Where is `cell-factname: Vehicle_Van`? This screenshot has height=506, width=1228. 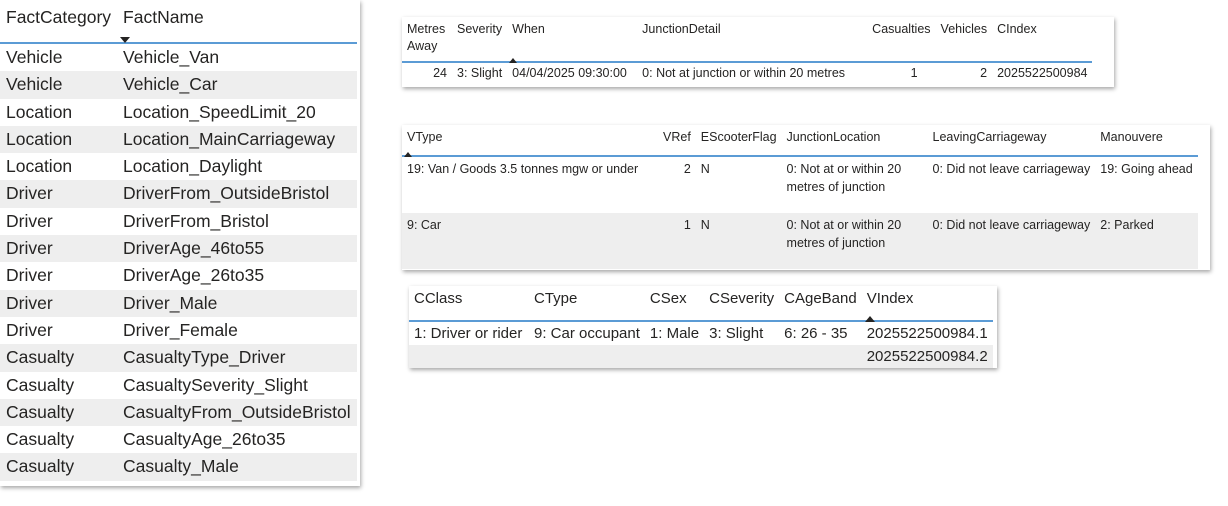 cell-factname: Vehicle_Van is located at coordinates (171, 57).